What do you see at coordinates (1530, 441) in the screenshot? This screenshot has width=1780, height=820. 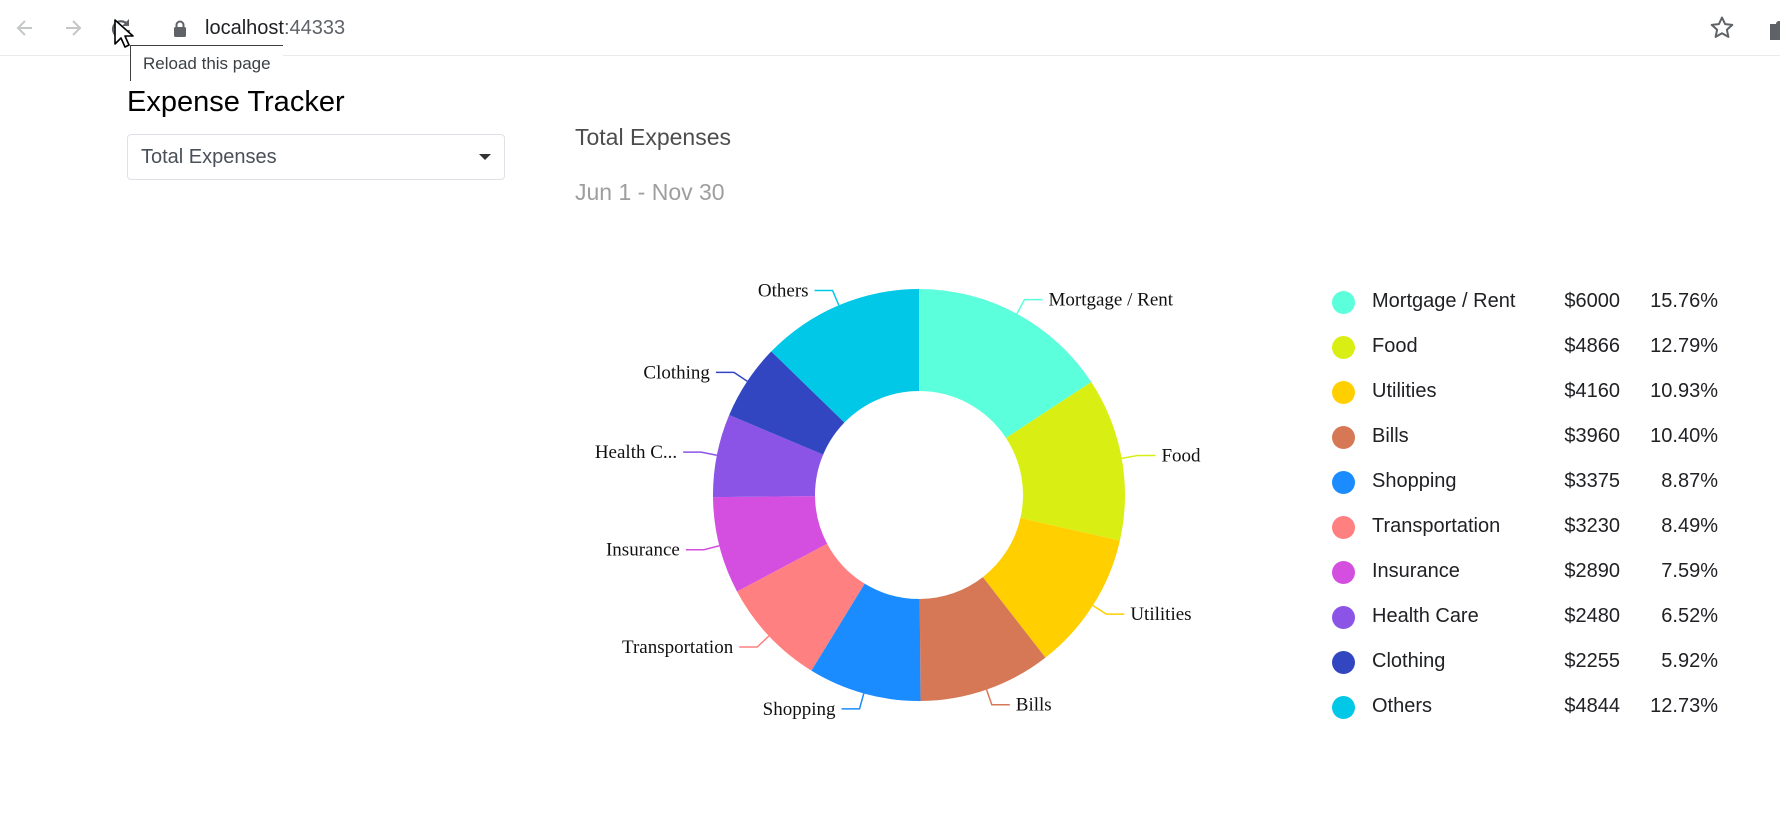 I see `legend-item: Bills $3960 10.40%` at bounding box center [1530, 441].